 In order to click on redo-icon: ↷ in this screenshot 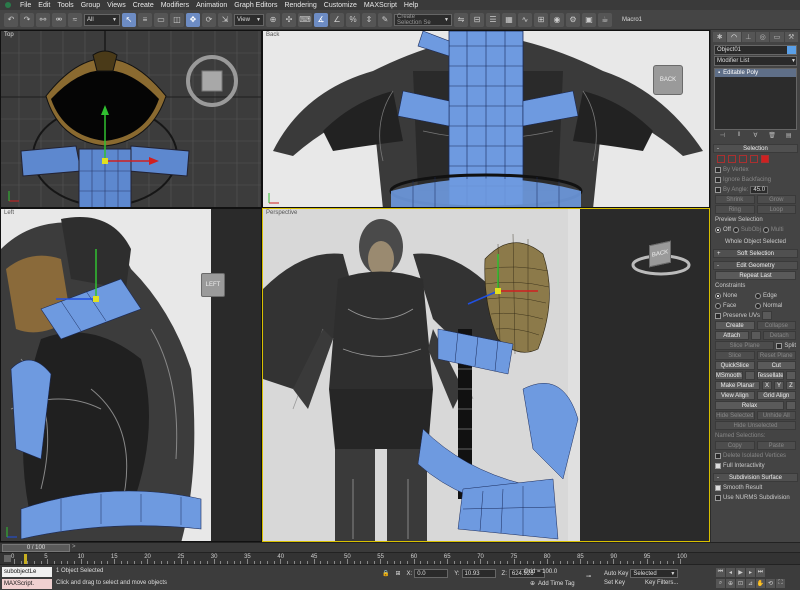, I will do `click(27, 19)`.